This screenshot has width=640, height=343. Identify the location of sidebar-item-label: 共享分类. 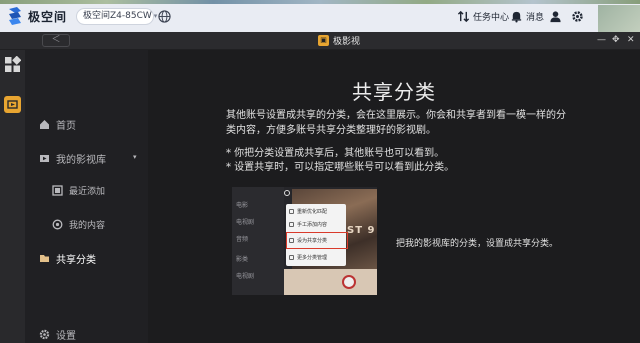
(76, 260).